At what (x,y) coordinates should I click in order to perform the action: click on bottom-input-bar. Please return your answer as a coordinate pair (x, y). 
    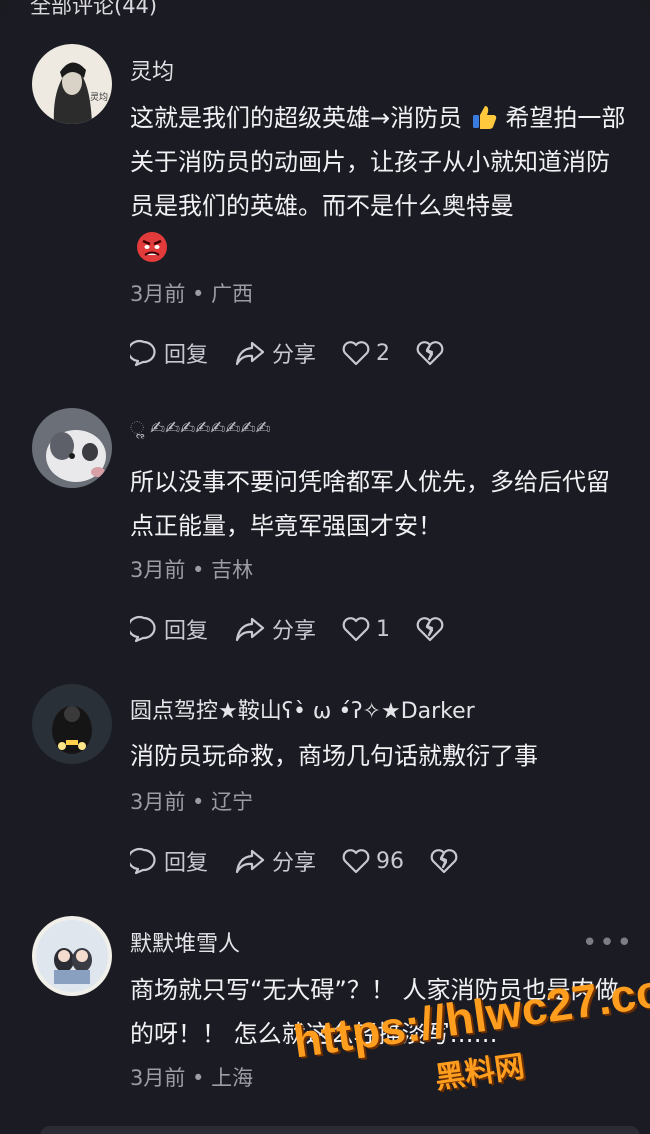
    Looking at the image, I should click on (340, 1130).